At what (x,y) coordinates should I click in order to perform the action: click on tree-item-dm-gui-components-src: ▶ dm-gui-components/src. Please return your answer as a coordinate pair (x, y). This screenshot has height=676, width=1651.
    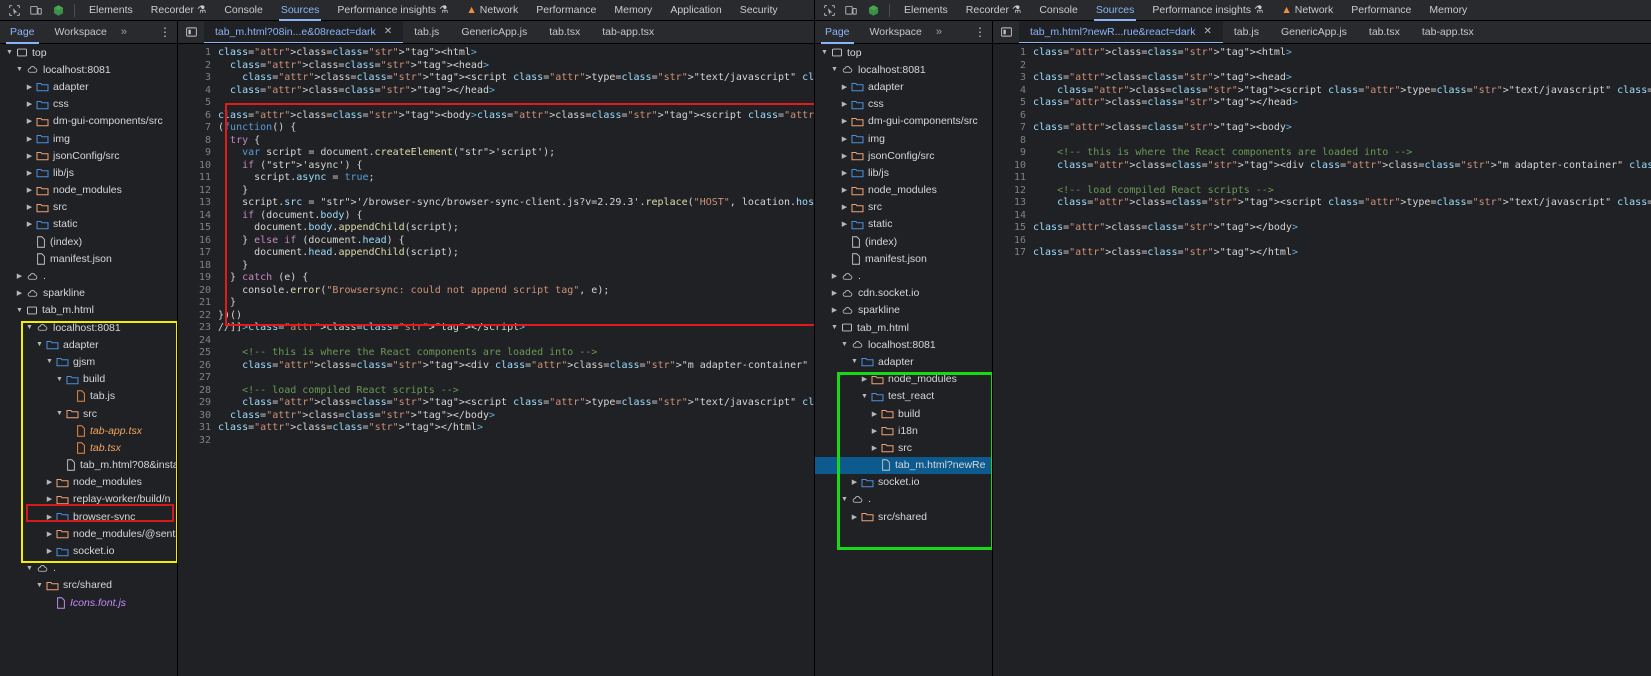
    Looking at the image, I should click on (903, 121).